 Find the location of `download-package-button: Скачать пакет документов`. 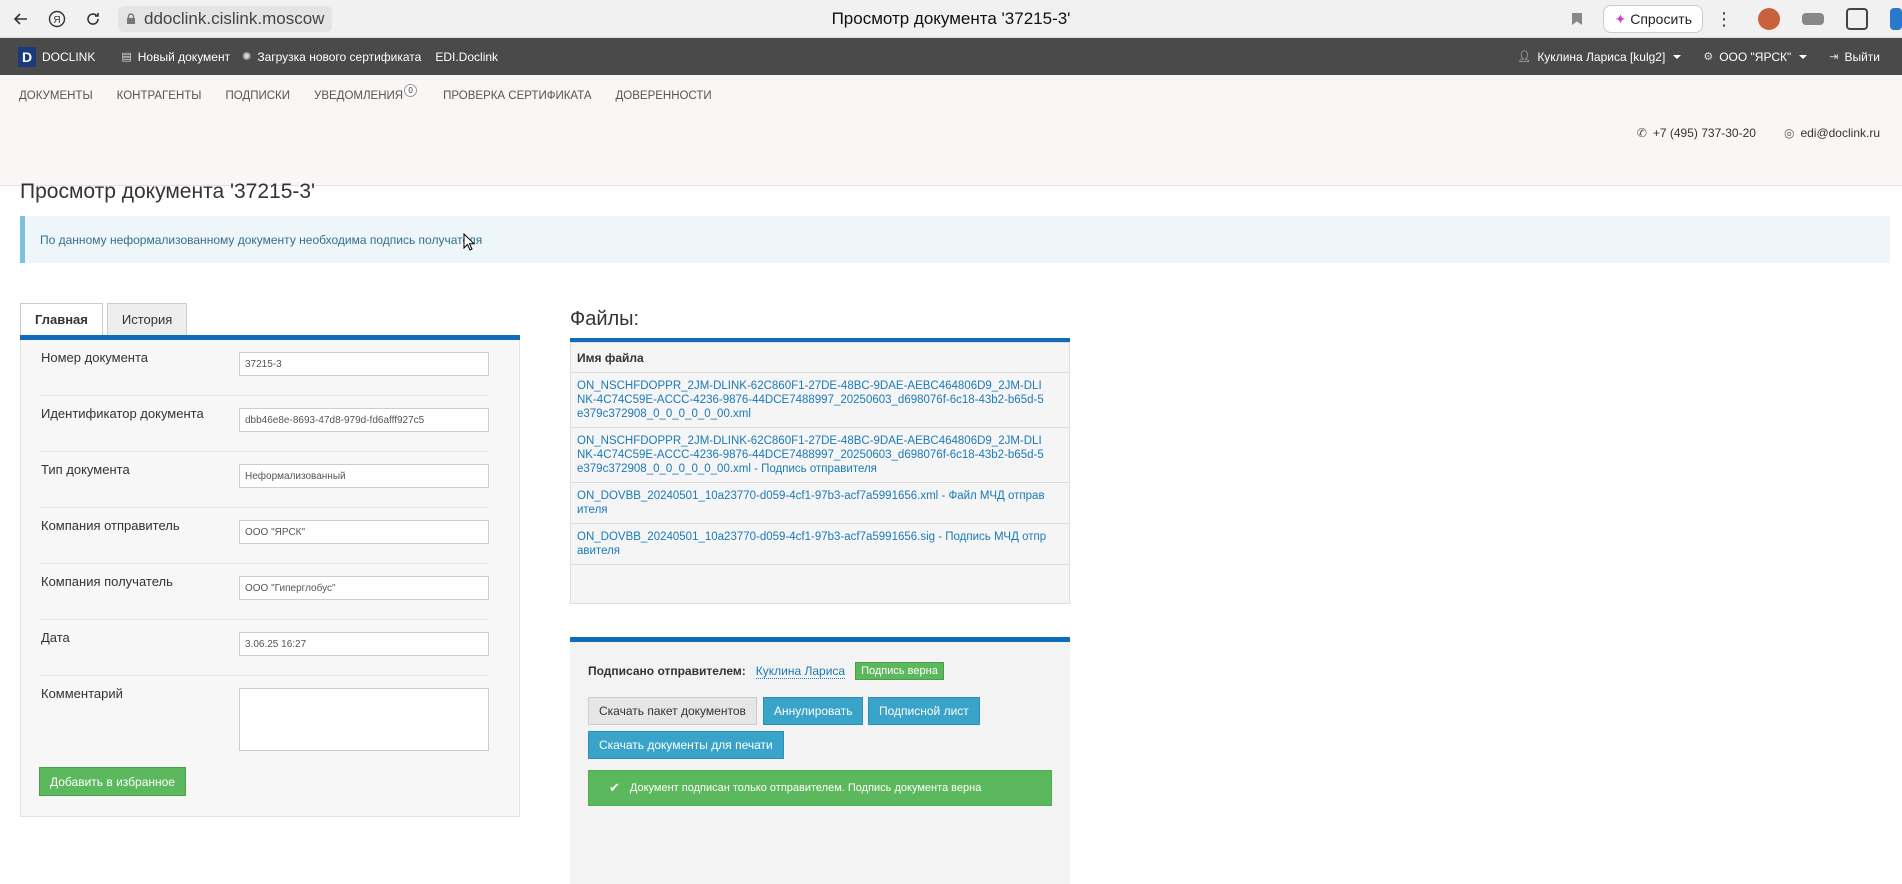

download-package-button: Скачать пакет документов is located at coordinates (672, 711).